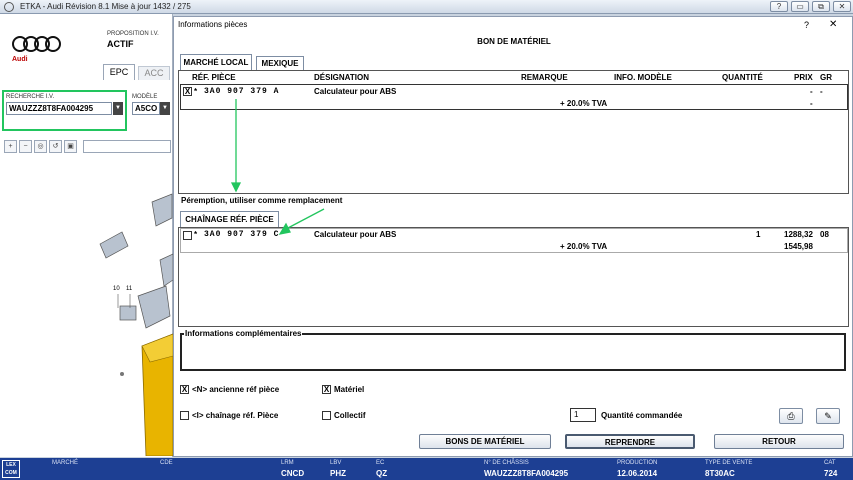 This screenshot has height=480, width=853. Describe the element at coordinates (326, 415) in the screenshot. I see `collectif-checkbox` at that location.